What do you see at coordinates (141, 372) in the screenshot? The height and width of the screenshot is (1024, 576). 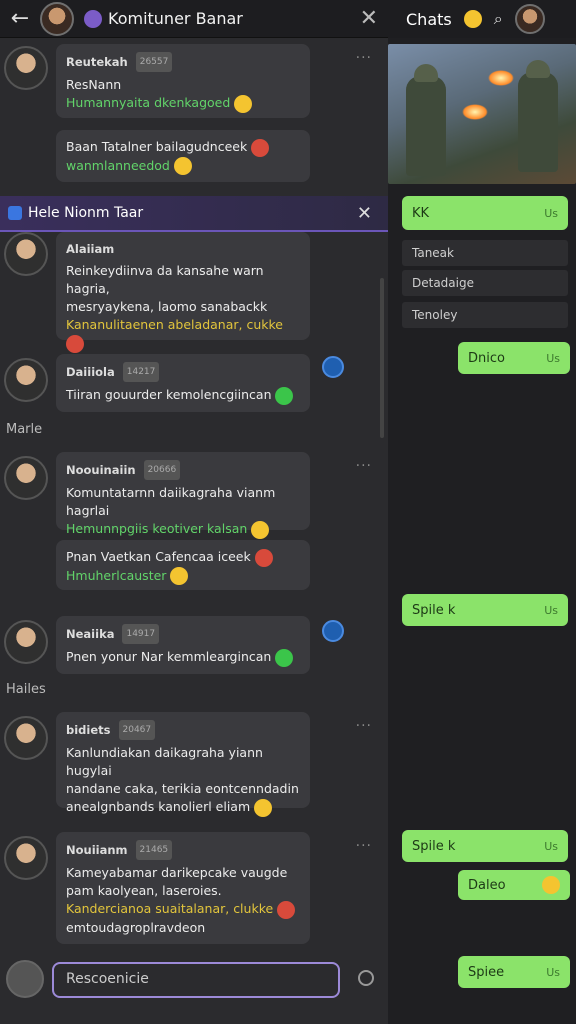 I see `sender-tag: 14217` at bounding box center [141, 372].